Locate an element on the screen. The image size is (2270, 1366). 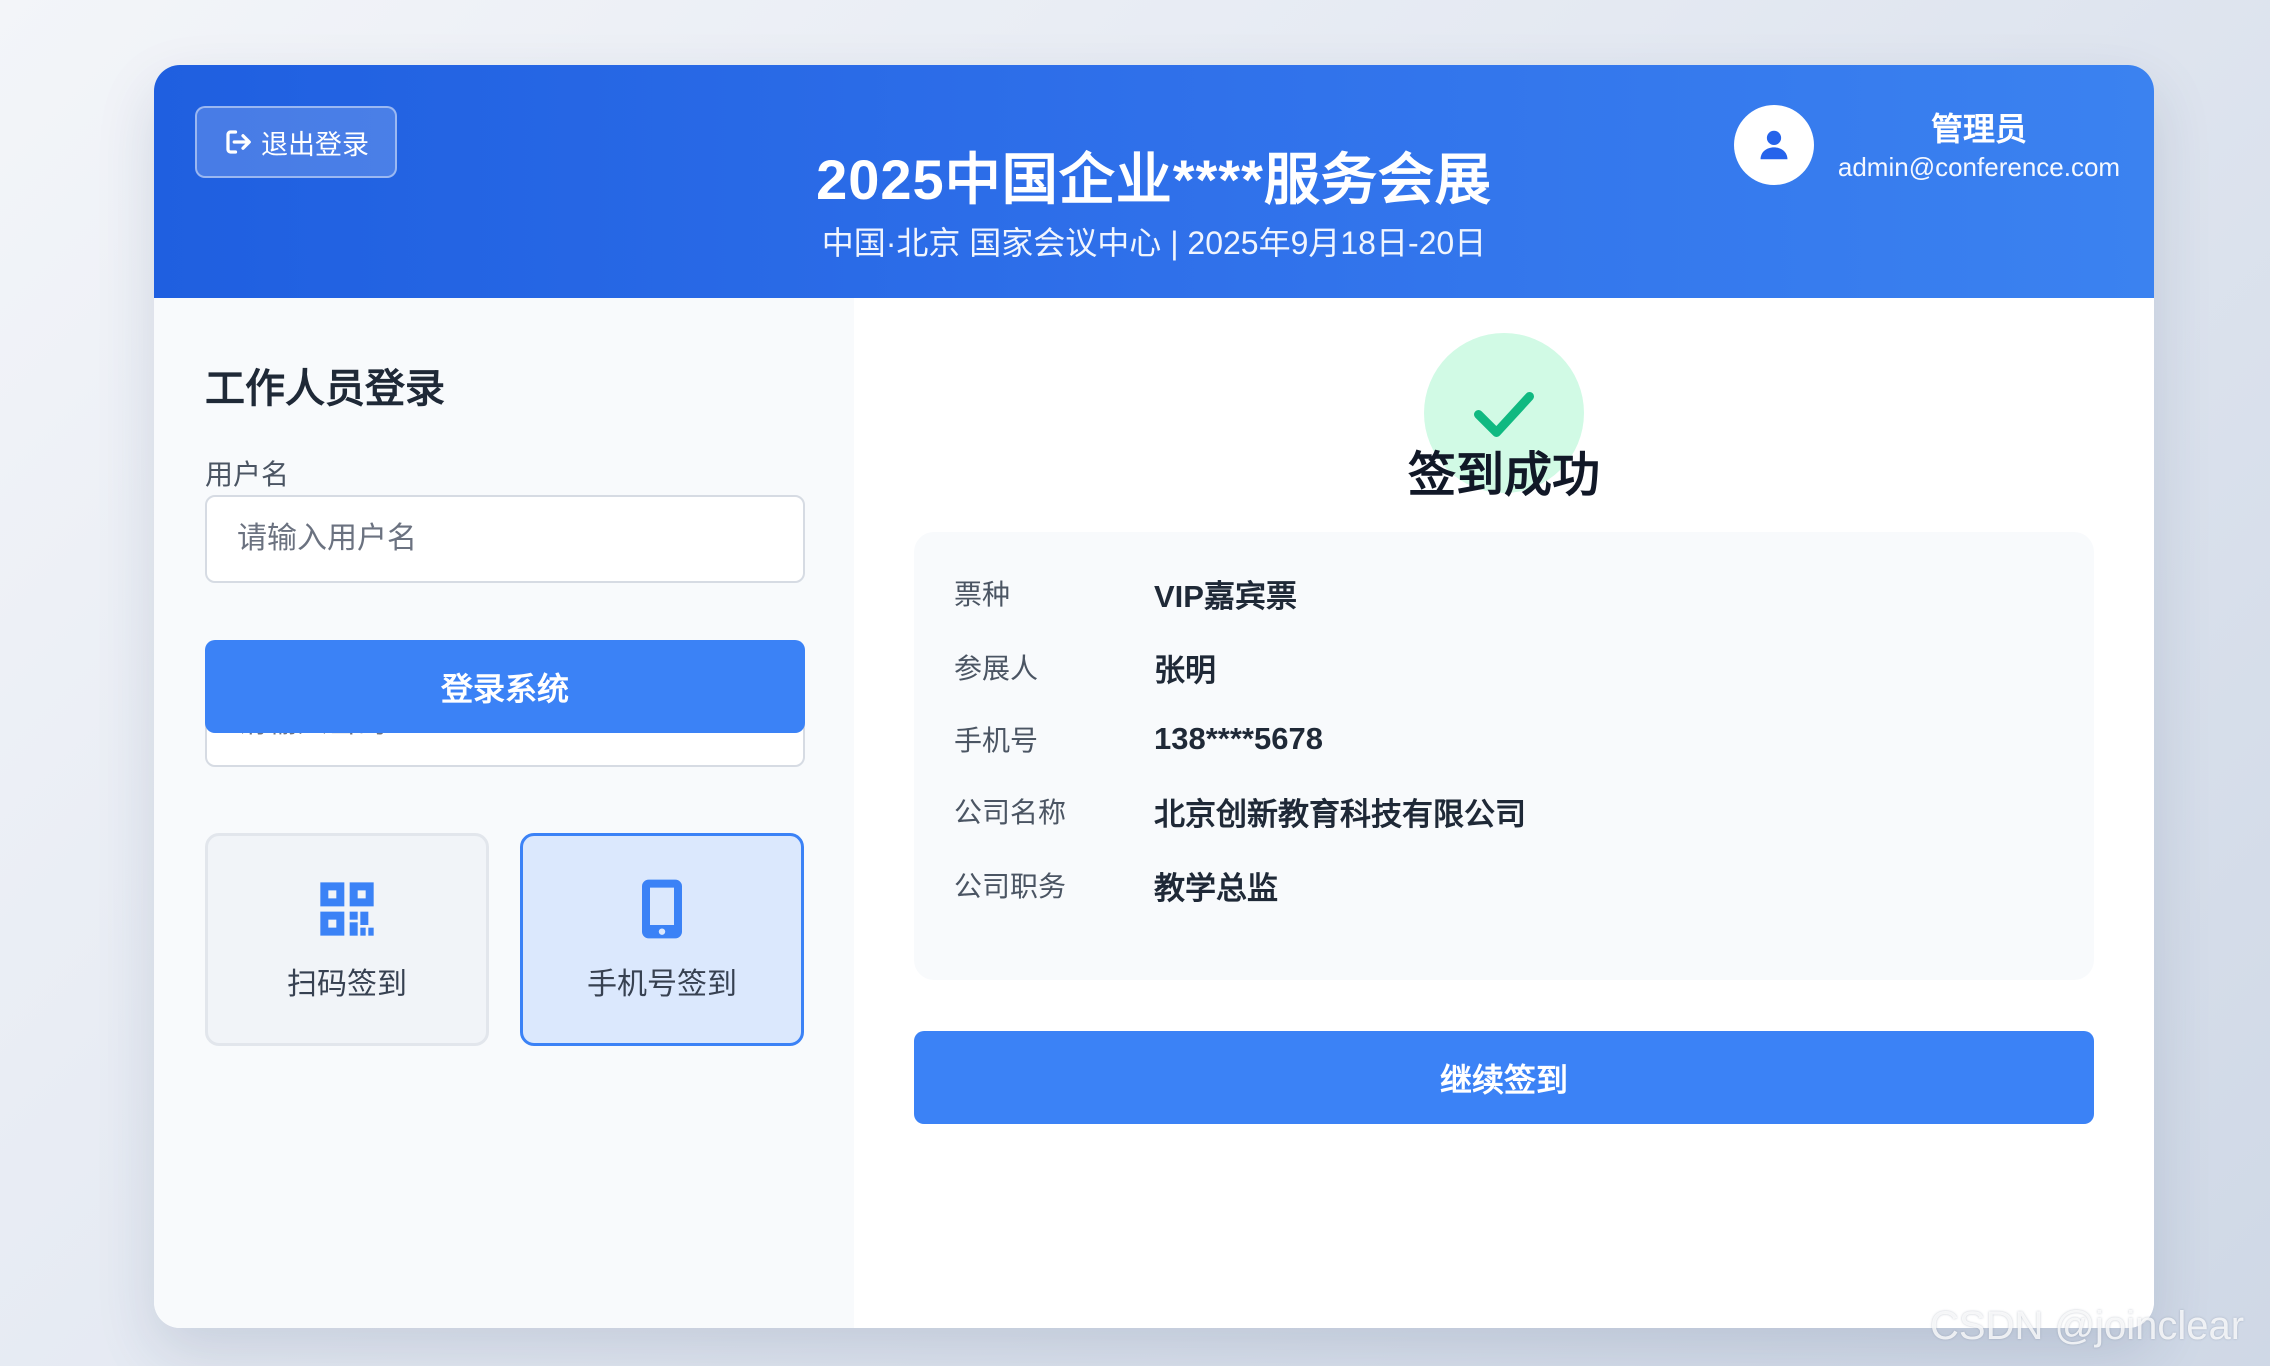
info-row: 手机号 138****5678 is located at coordinates (1504, 739).